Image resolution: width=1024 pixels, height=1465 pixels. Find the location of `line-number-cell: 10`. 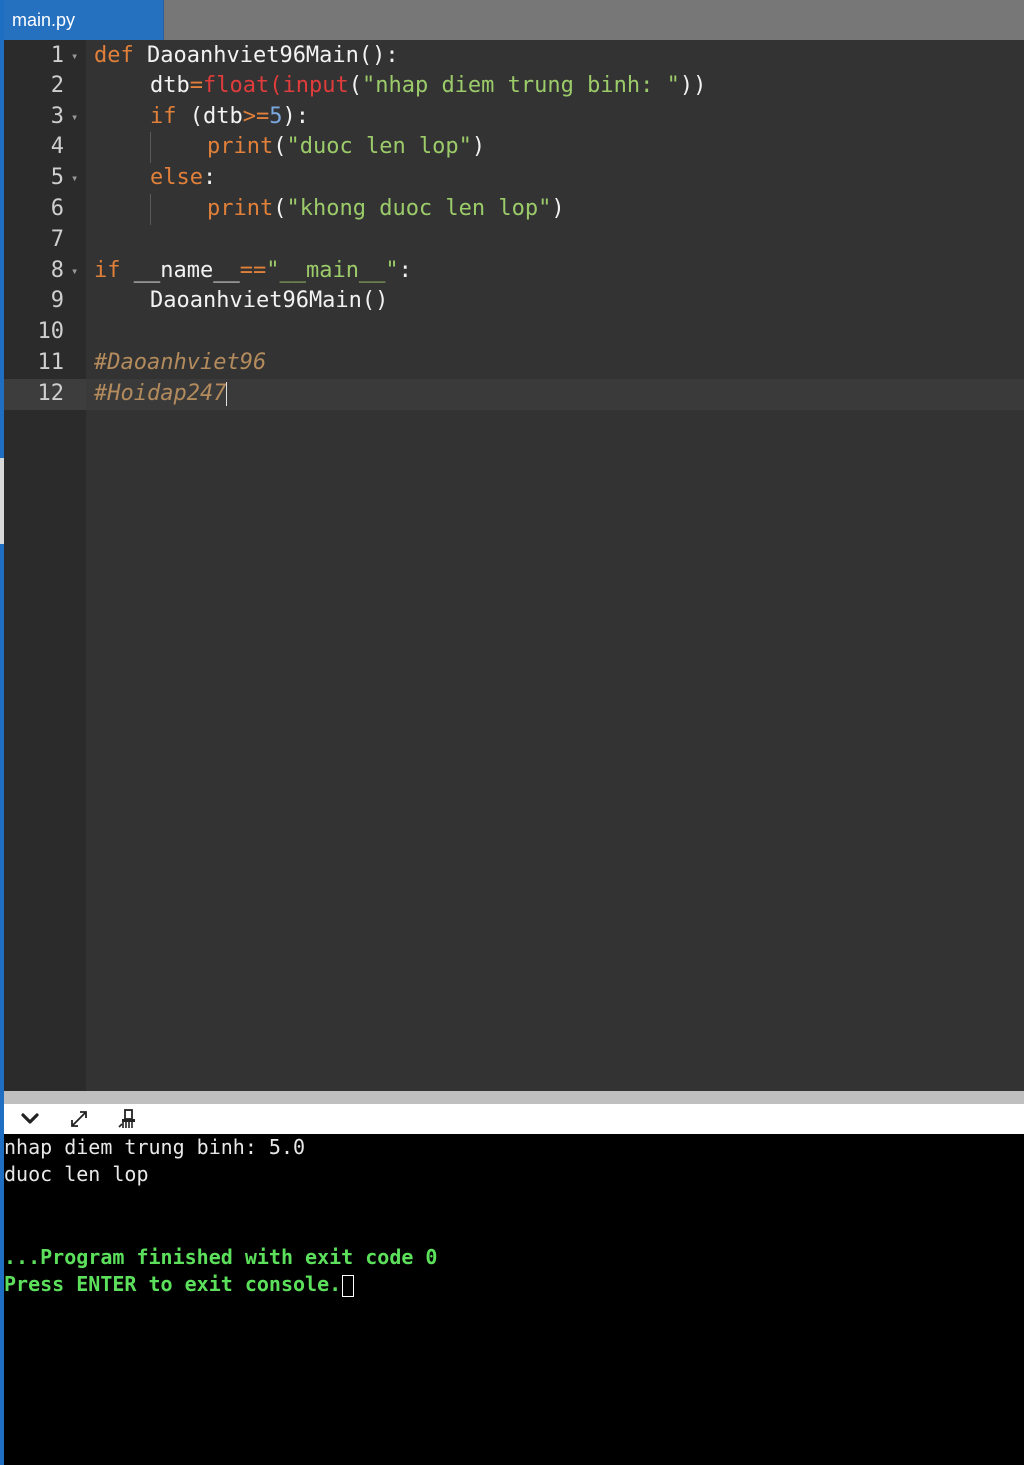

line-number-cell: 10 is located at coordinates (45, 332).